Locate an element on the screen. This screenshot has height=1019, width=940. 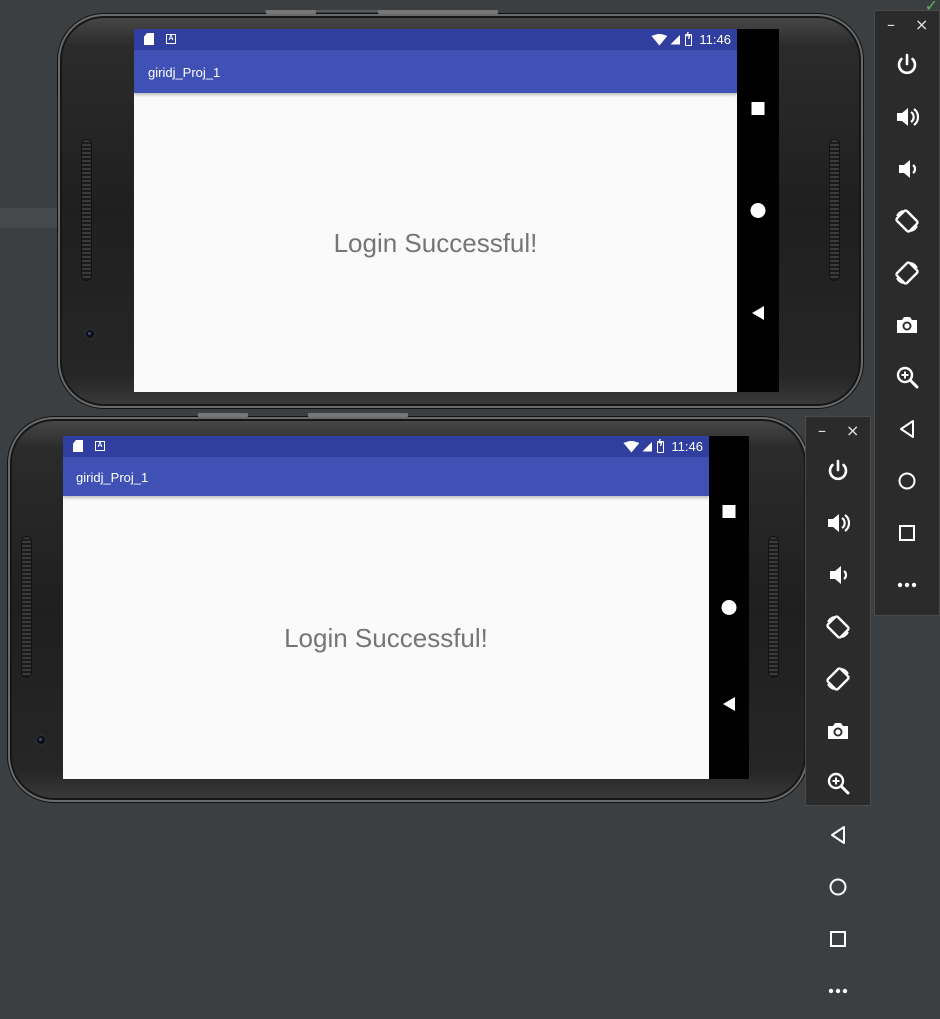
emulator-toolbar-2: – × is located at coordinates (838, 704).